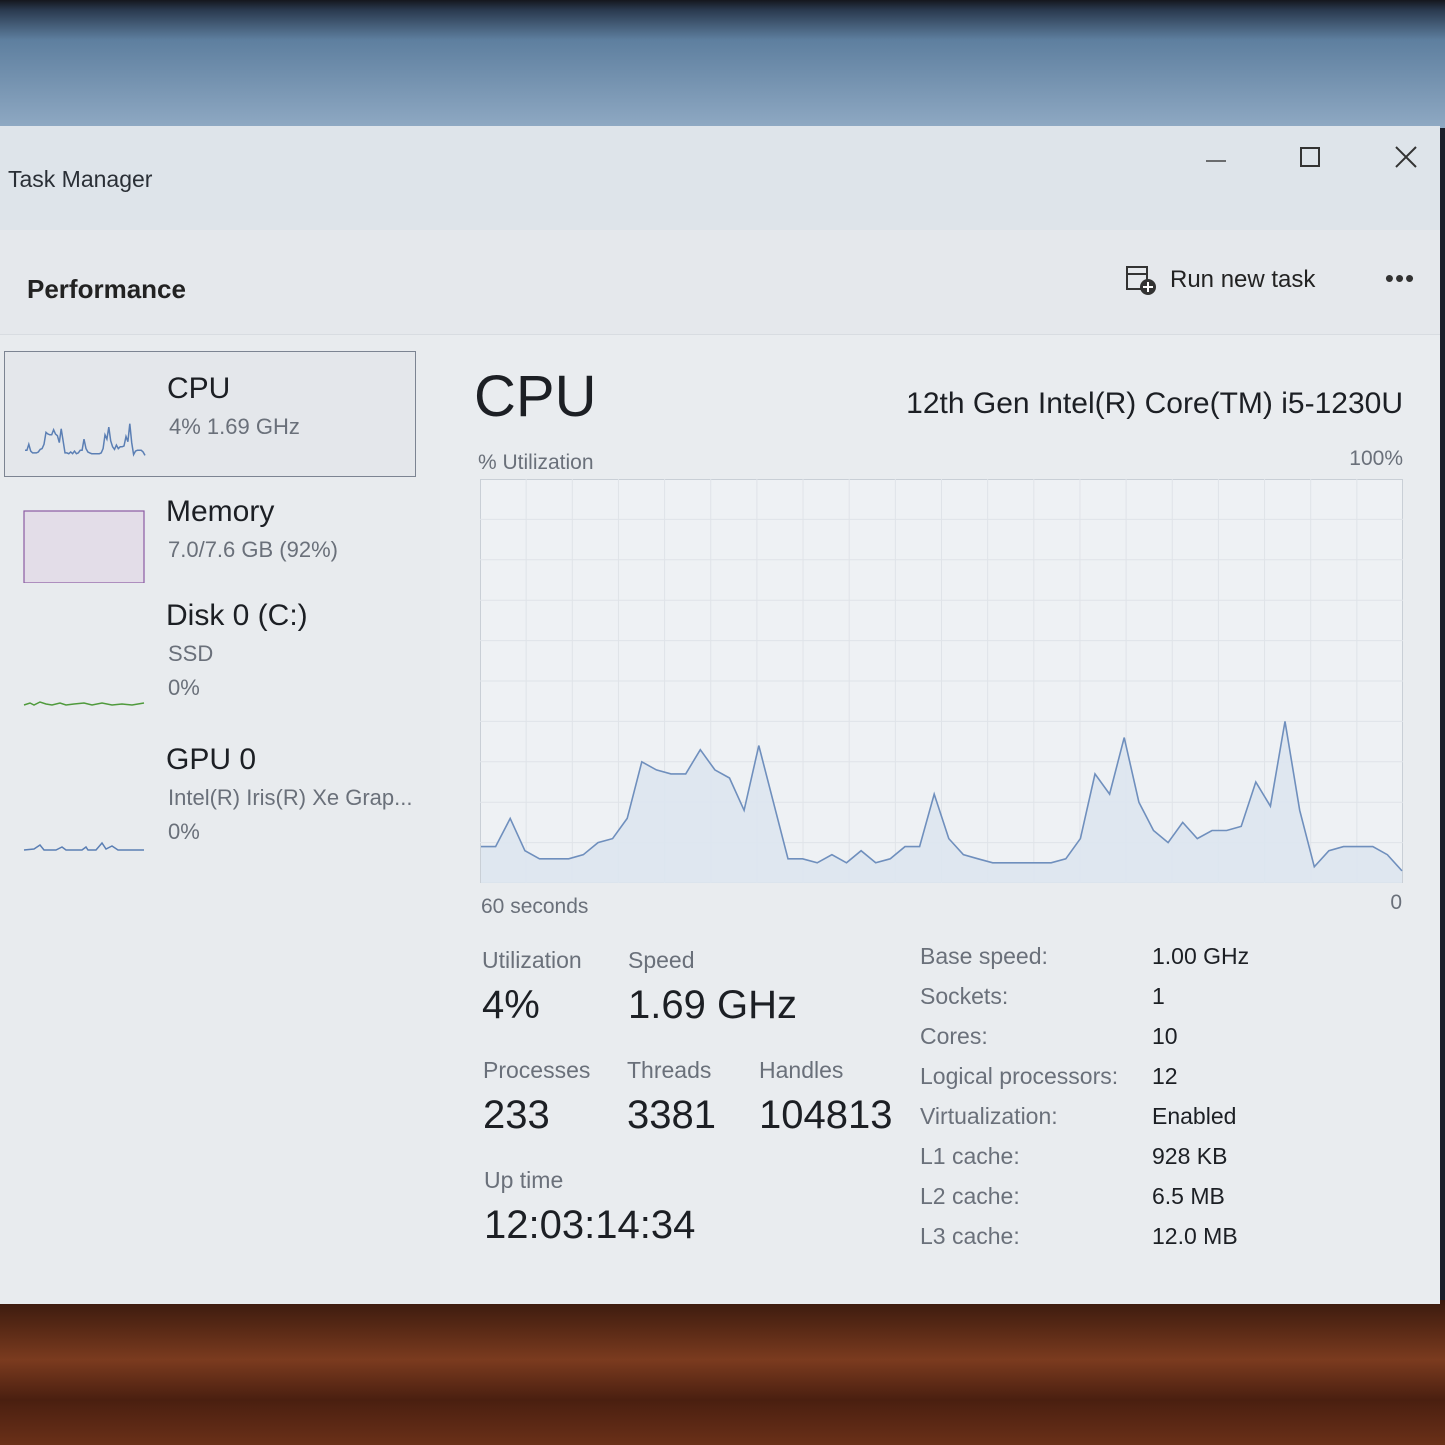  I want to click on run-new-task-button: Run new task, so click(1219, 280).